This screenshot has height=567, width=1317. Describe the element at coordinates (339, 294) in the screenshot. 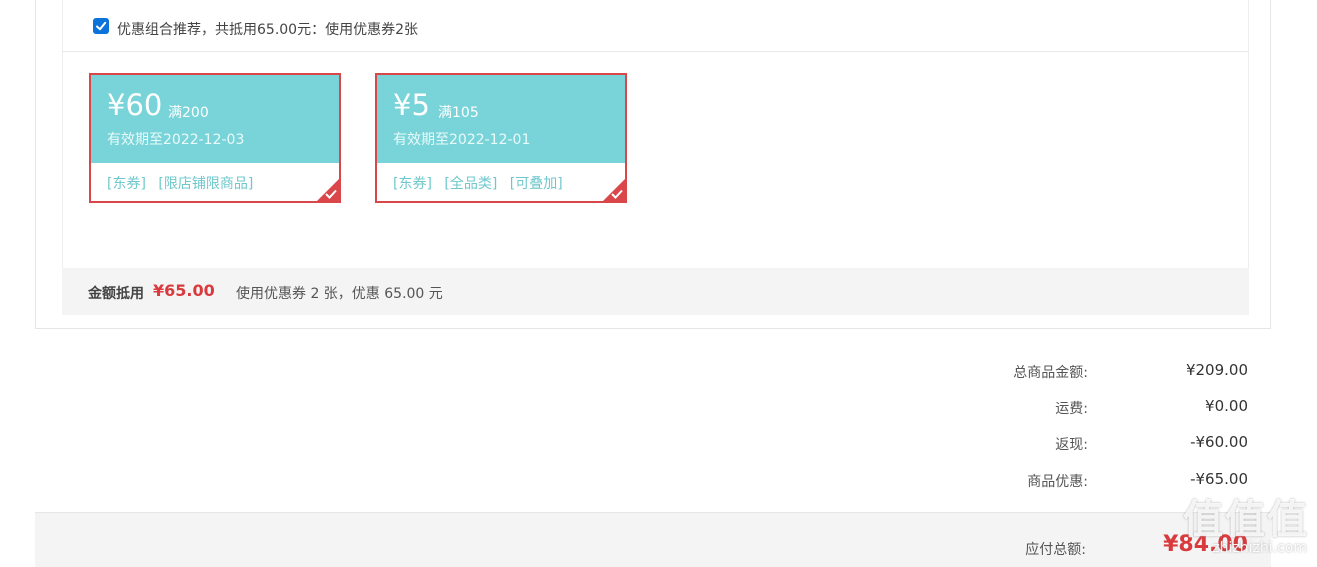

I see `summary-description: 使用优惠券 2 张，优惠 65.00 元` at that location.